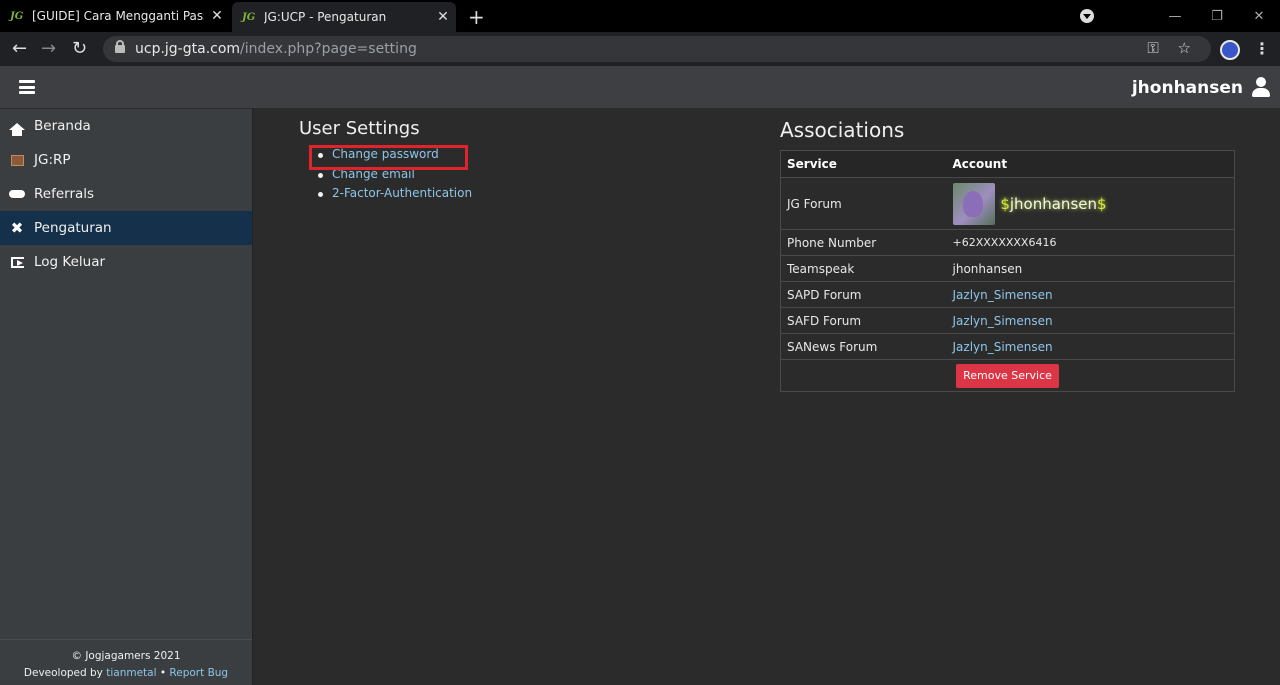 This screenshot has width=1280, height=685. I want to click on two-factor-auth-link: 2-Factor-Authentication, so click(394, 194).